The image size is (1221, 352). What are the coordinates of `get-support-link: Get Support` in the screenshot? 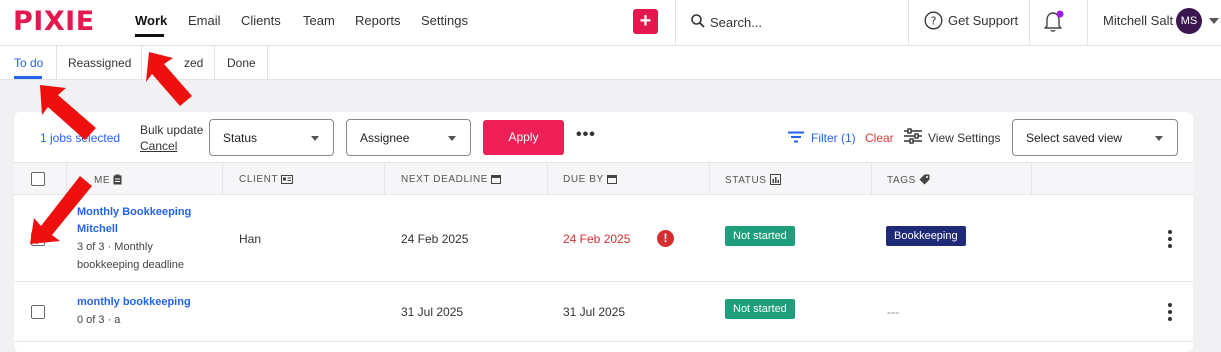 It's located at (983, 20).